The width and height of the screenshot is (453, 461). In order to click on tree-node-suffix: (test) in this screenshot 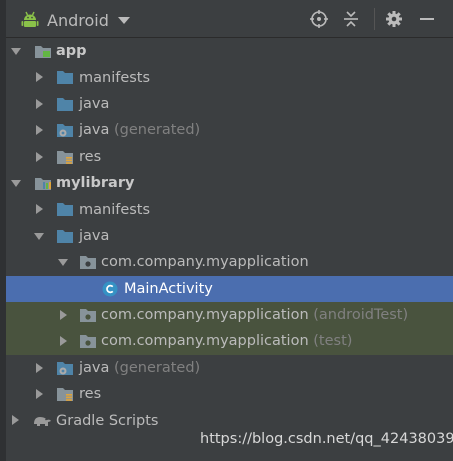, I will do `click(333, 341)`.